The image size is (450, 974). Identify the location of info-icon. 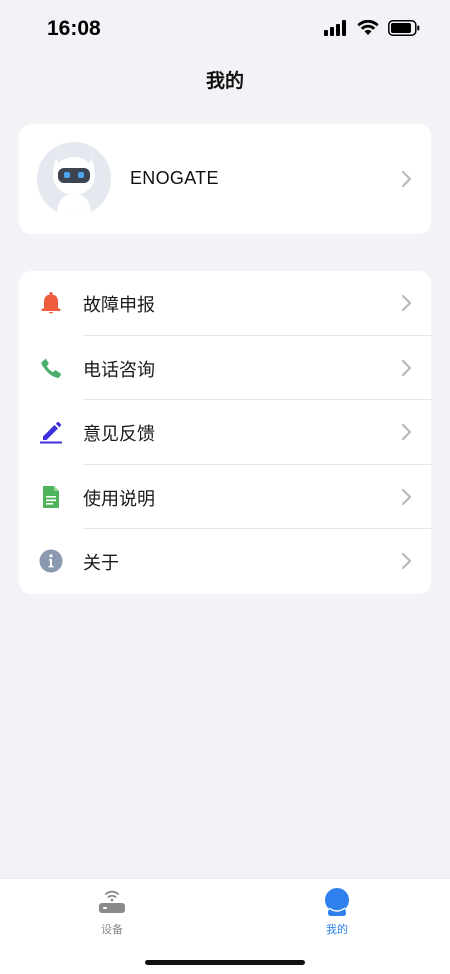
(51, 561).